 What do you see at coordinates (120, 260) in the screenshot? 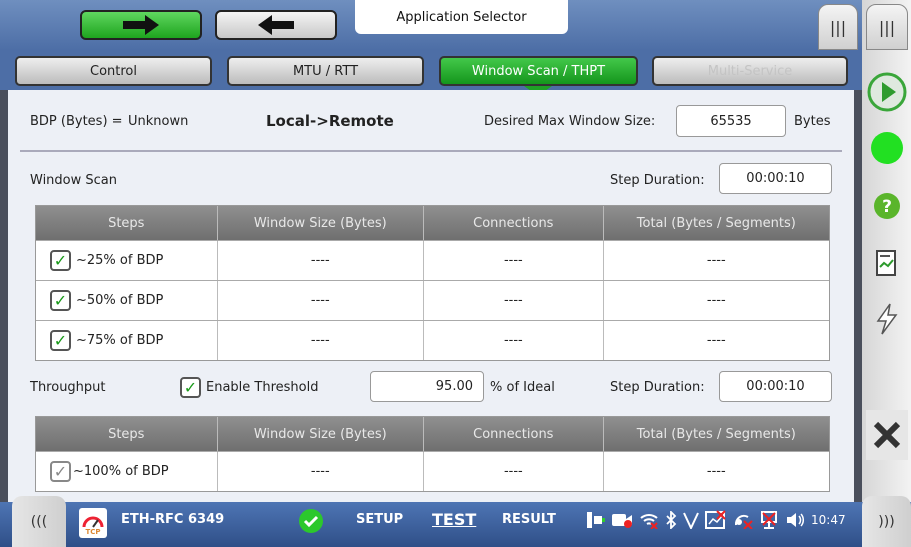
I see `step-label: ~25% of BDP` at bounding box center [120, 260].